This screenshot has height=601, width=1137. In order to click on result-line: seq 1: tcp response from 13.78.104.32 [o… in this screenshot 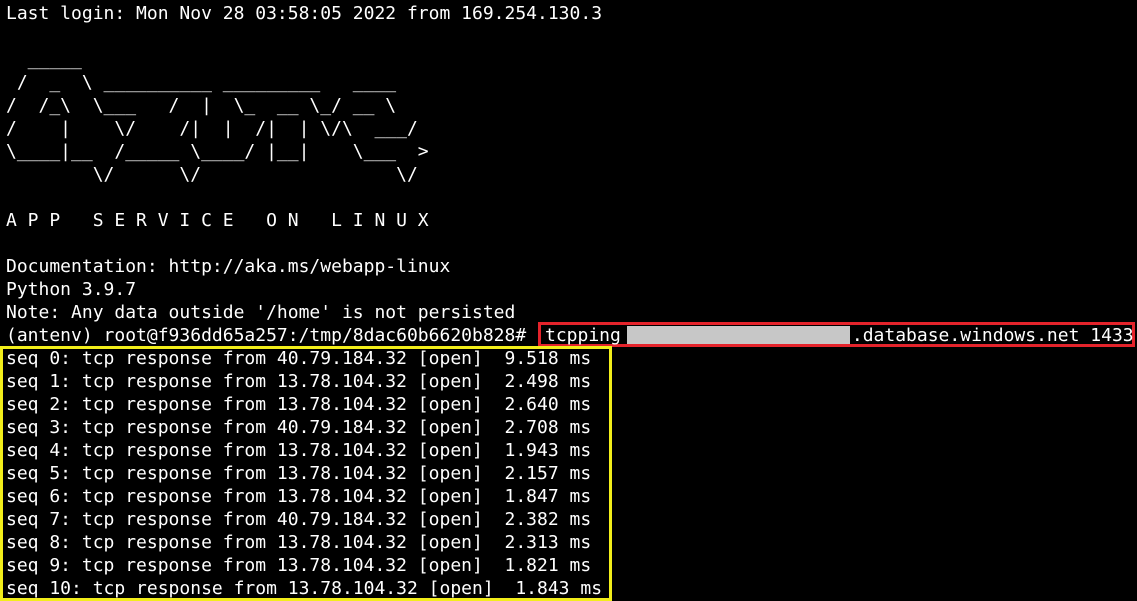, I will do `click(299, 381)`.